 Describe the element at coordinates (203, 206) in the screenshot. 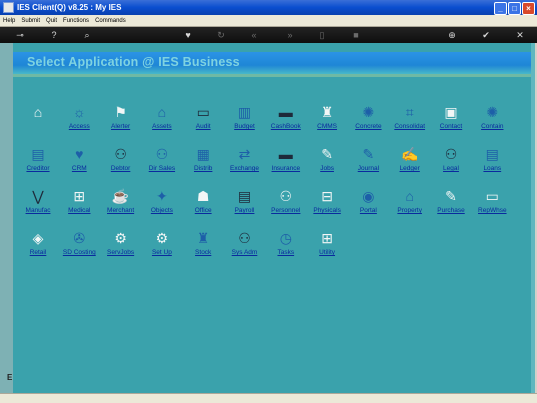

I see `app-office: ☗ Office` at that location.